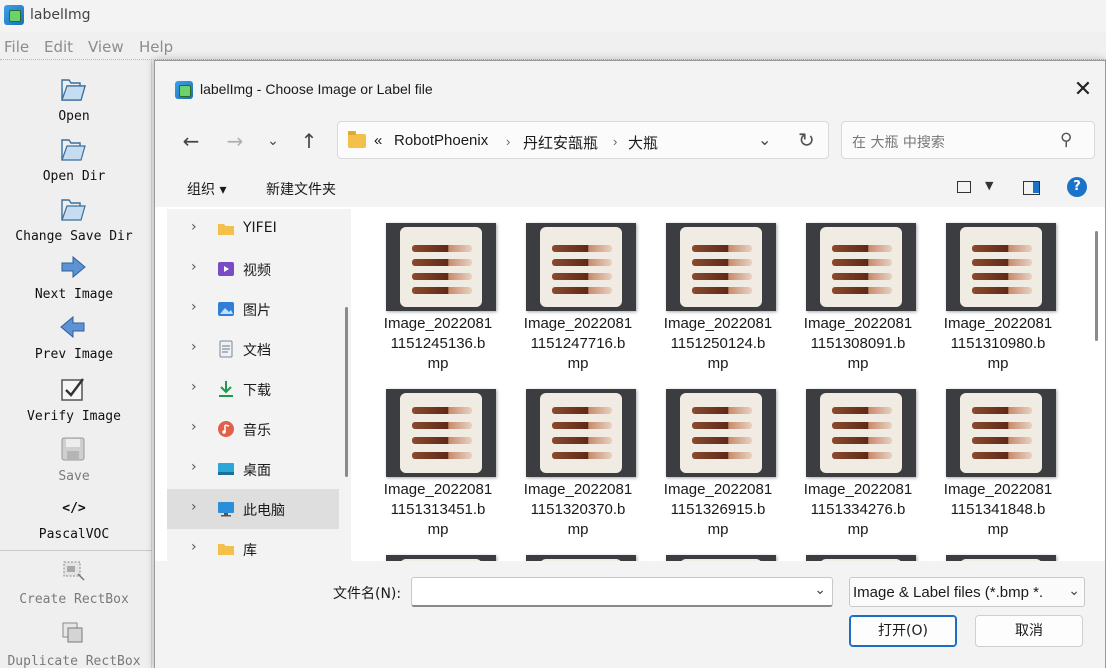 Image resolution: width=1106 pixels, height=668 pixels. What do you see at coordinates (253, 429) in the screenshot?
I see `nav-item-music: › 音乐` at bounding box center [253, 429].